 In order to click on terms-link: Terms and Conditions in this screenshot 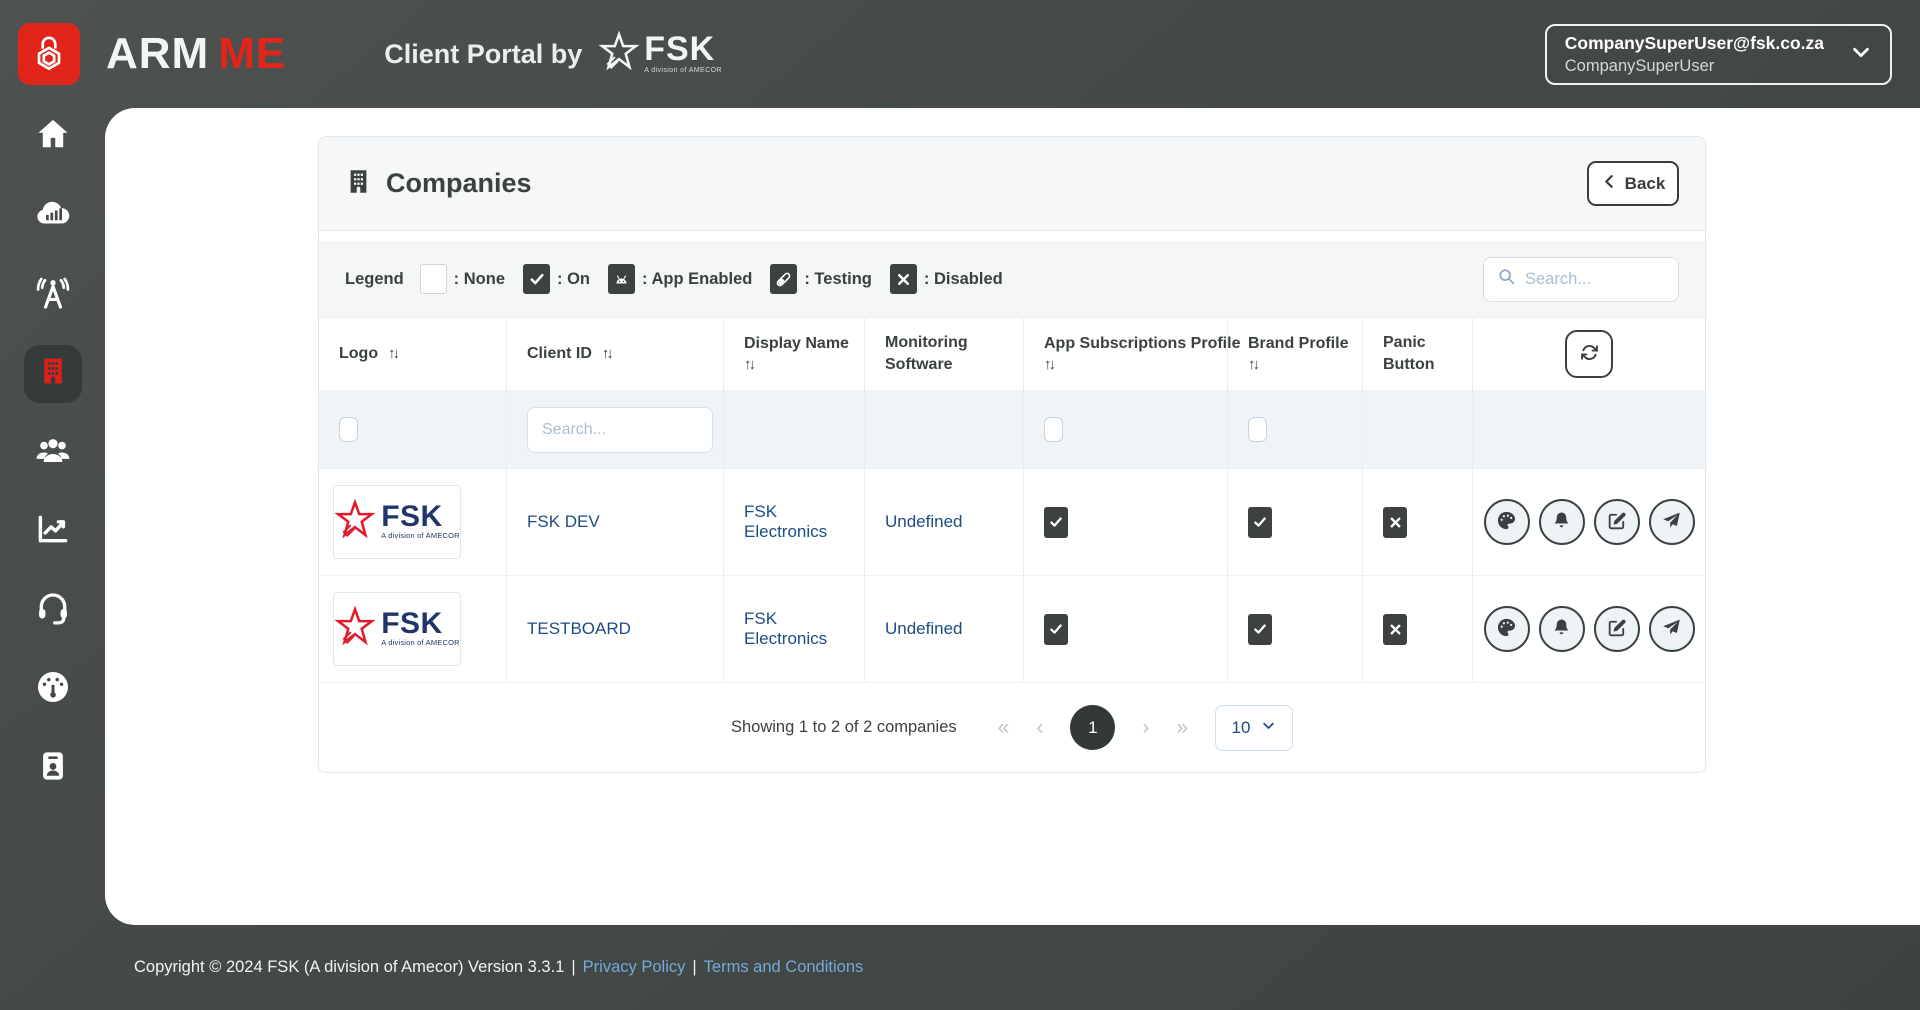, I will do `click(784, 967)`.